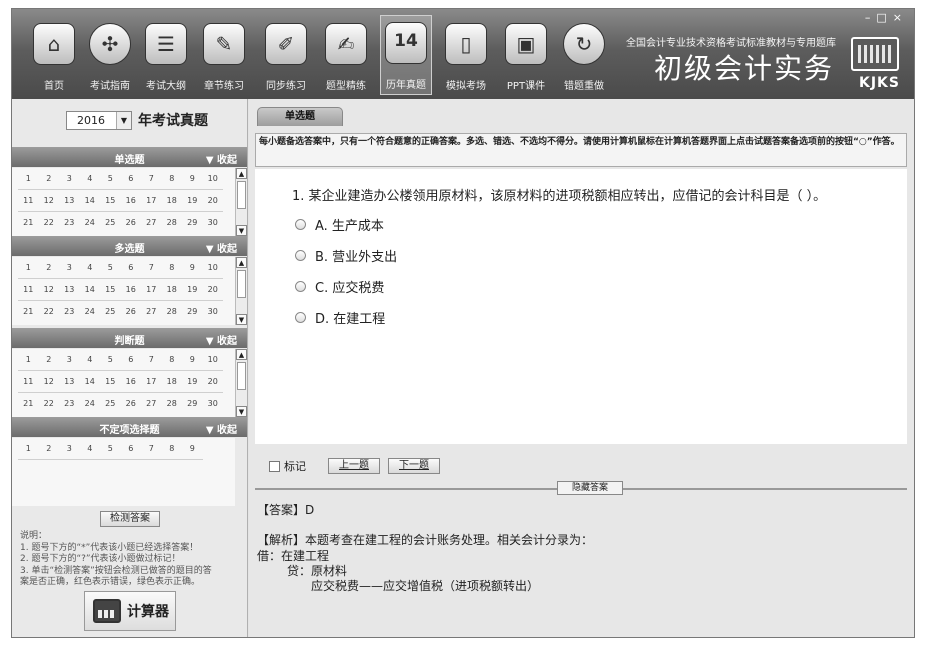  I want to click on toolbar-home: ⌂ 首页, so click(54, 56).